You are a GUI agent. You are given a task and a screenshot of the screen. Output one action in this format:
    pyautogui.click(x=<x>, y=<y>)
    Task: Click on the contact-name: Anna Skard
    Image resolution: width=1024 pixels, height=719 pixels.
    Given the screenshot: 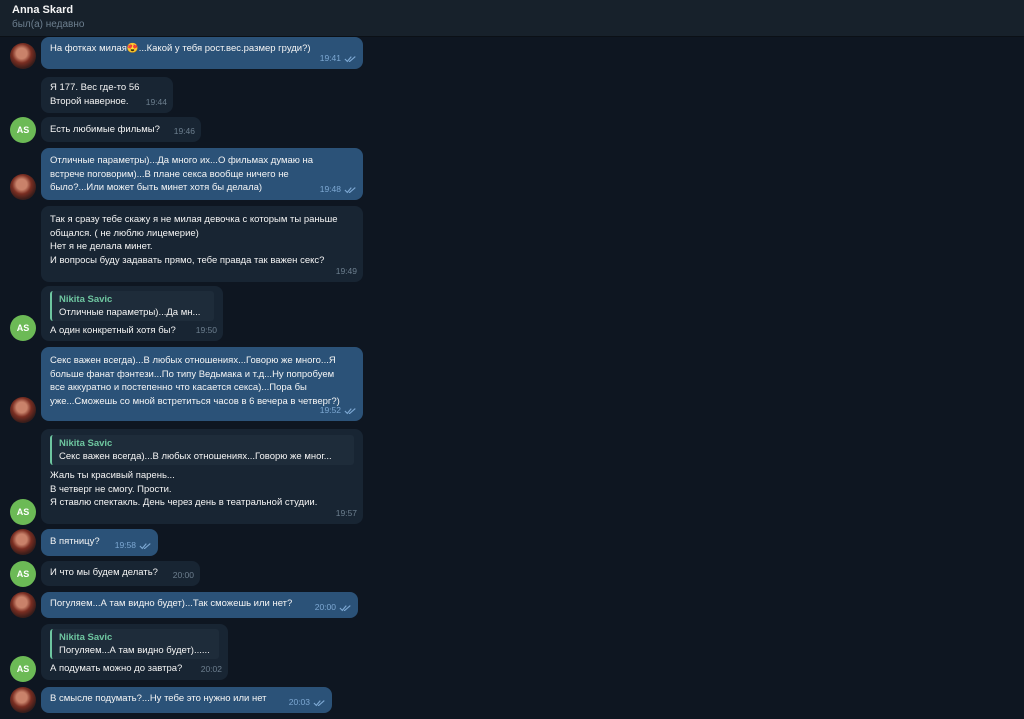 What is the action you would take?
    pyautogui.click(x=512, y=10)
    